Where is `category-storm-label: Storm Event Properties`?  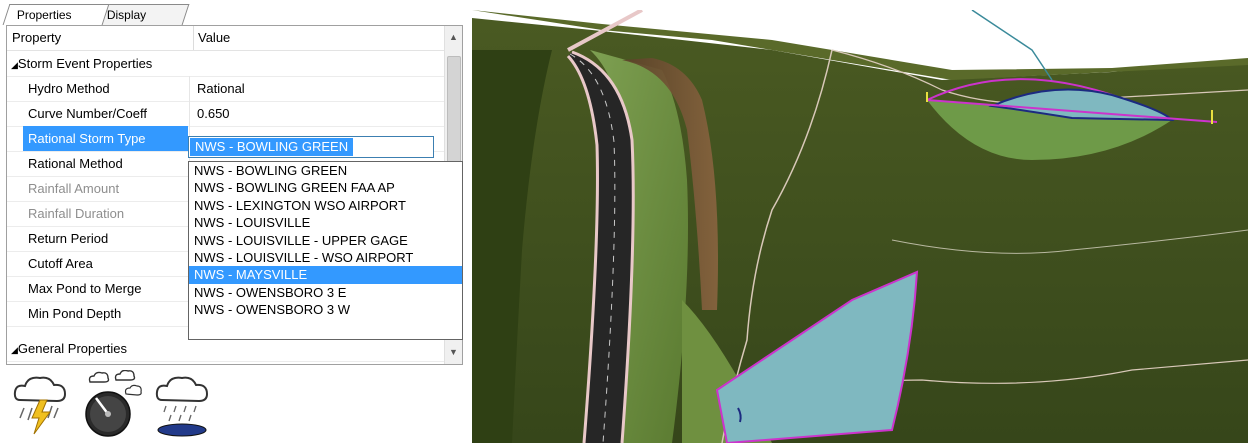 category-storm-label: Storm Event Properties is located at coordinates (85, 63).